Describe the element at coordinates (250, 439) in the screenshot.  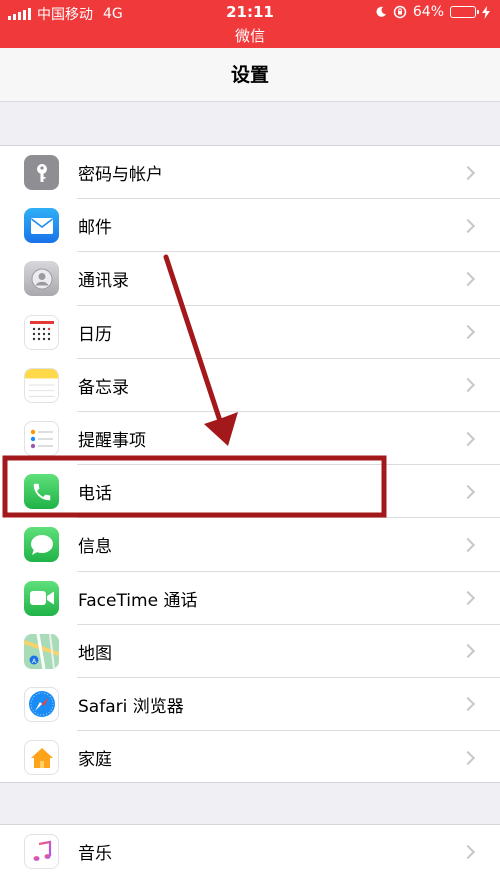
I see `settings-row-reminders: 提醒事项` at that location.